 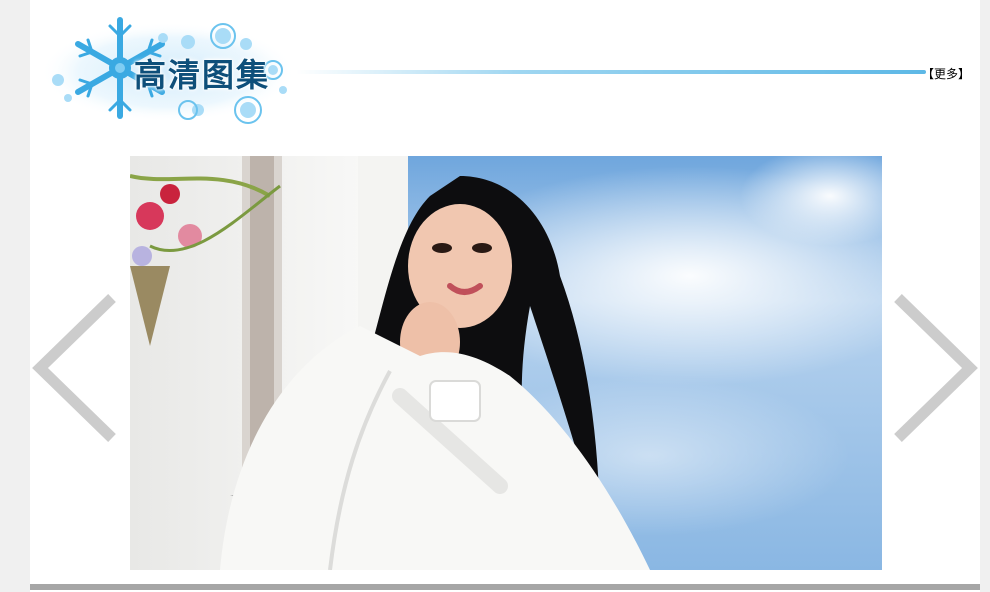 I want to click on chevron-left-icon, so click(x=74, y=368).